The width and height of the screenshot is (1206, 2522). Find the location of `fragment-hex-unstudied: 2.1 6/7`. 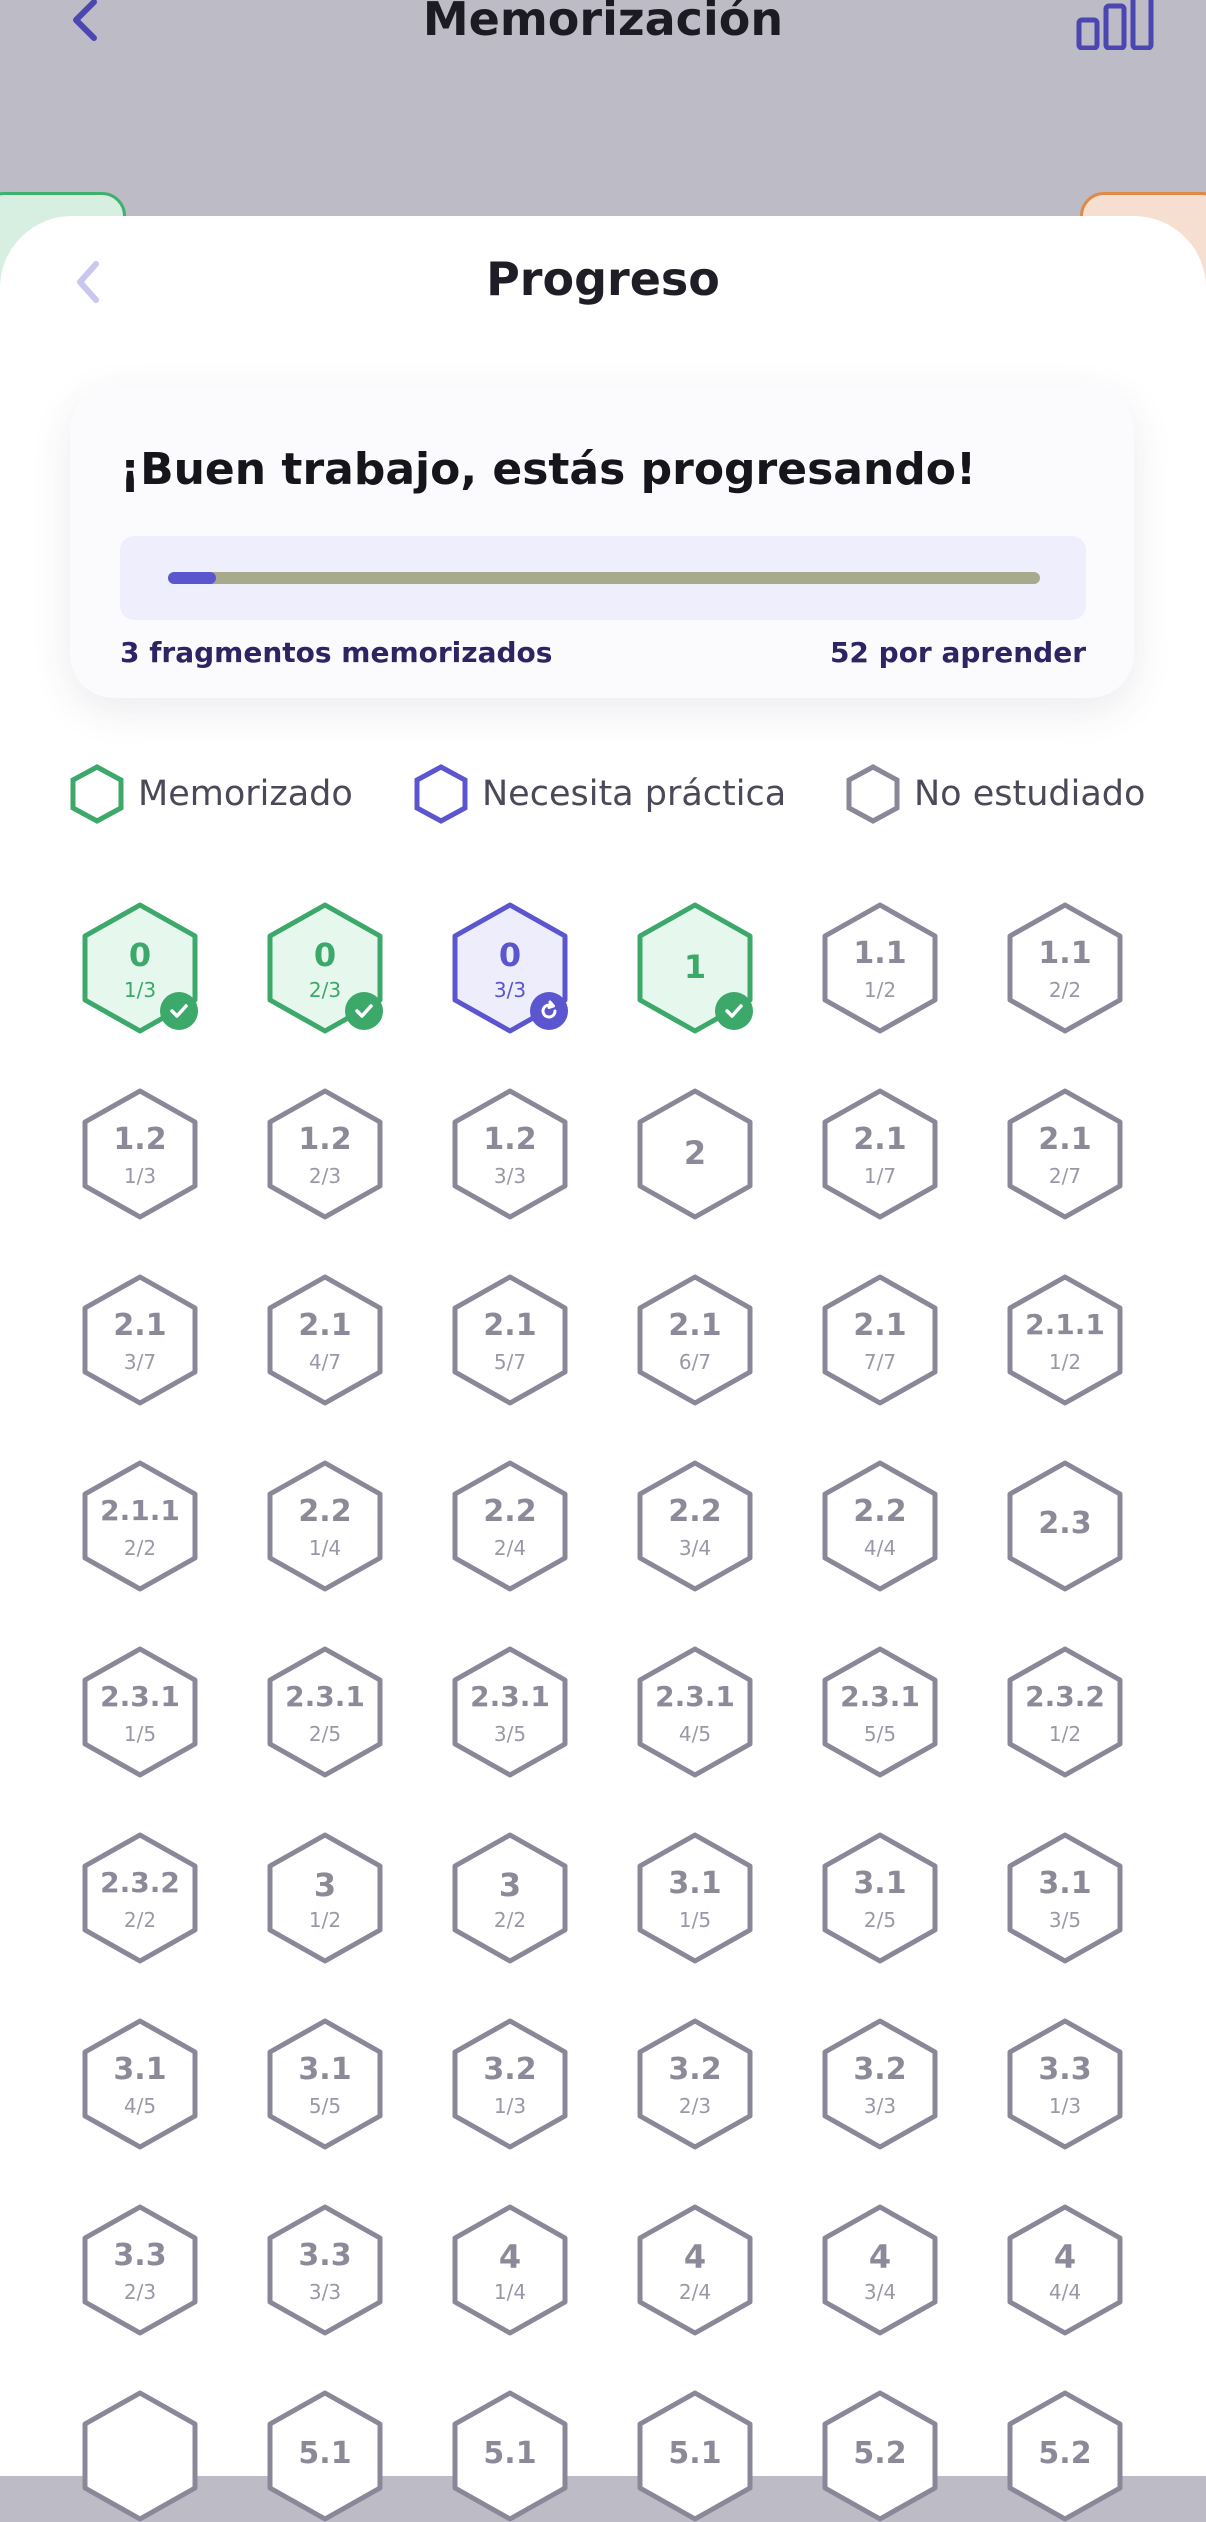

fragment-hex-unstudied: 2.1 6/7 is located at coordinates (695, 1340).